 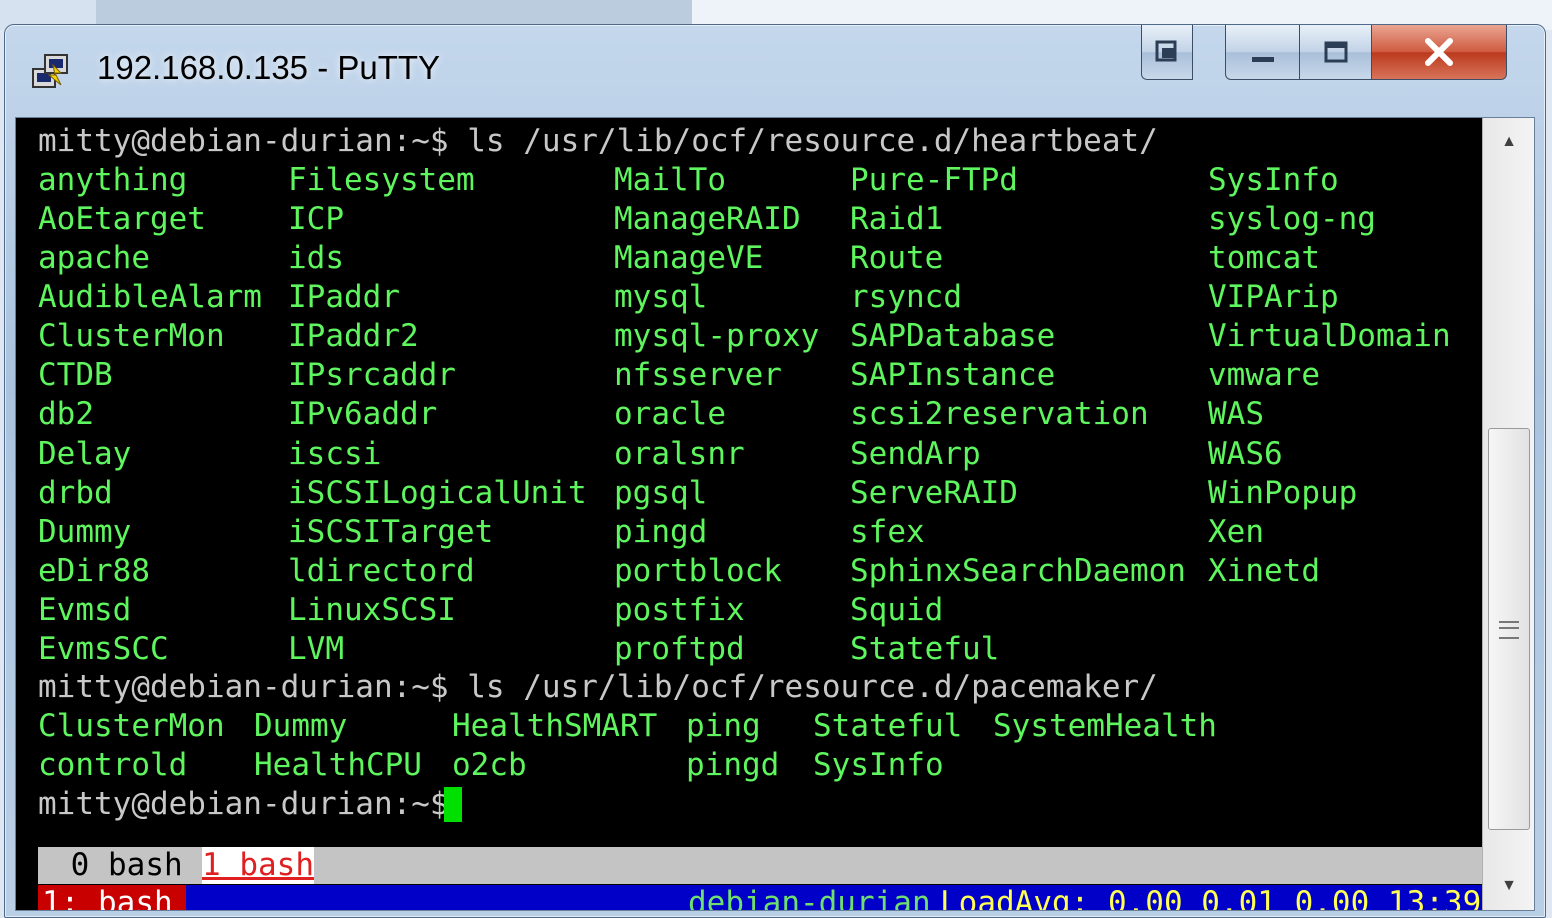 I want to click on file-entry: IPsrcaddr, so click(x=372, y=375).